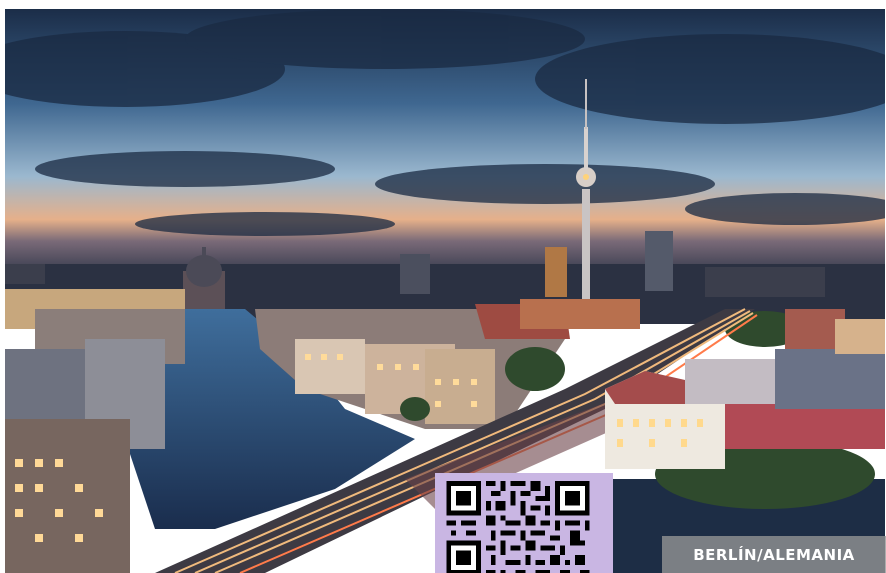  I want to click on location-caption: BERLÍN/ALEMANIA, so click(774, 554).